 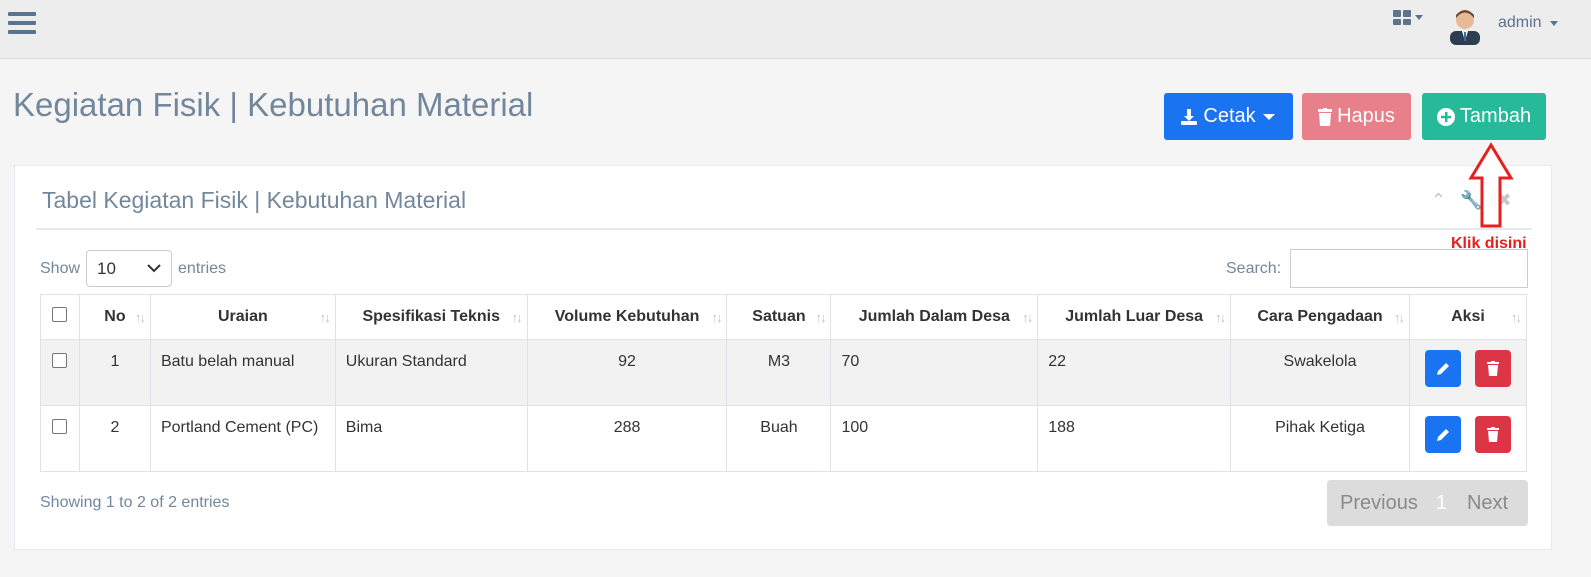 I want to click on page-1-button: 1, so click(x=1441, y=503).